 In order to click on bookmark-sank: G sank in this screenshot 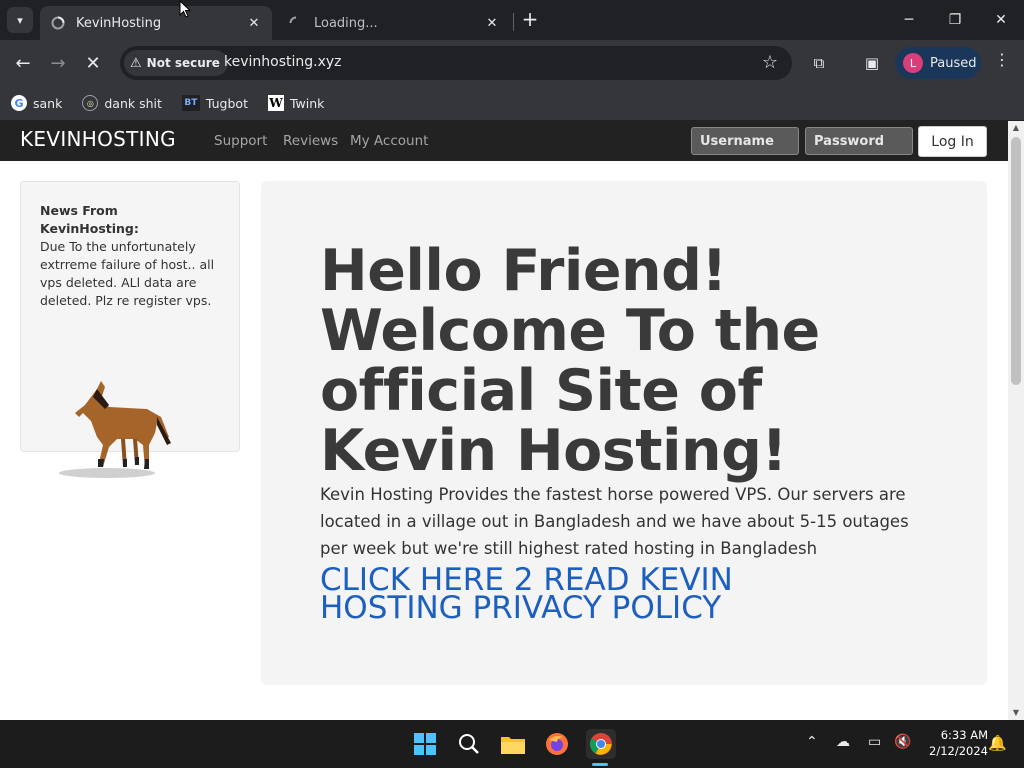, I will do `click(36, 103)`.